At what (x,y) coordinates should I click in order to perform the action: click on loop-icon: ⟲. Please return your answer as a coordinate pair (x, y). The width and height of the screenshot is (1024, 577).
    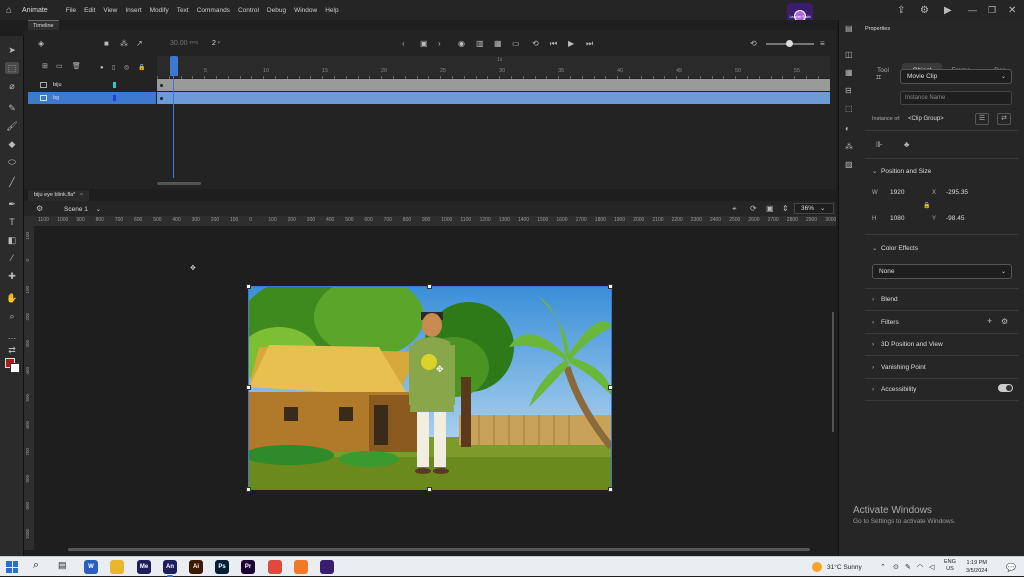
    Looking at the image, I should click on (535, 44).